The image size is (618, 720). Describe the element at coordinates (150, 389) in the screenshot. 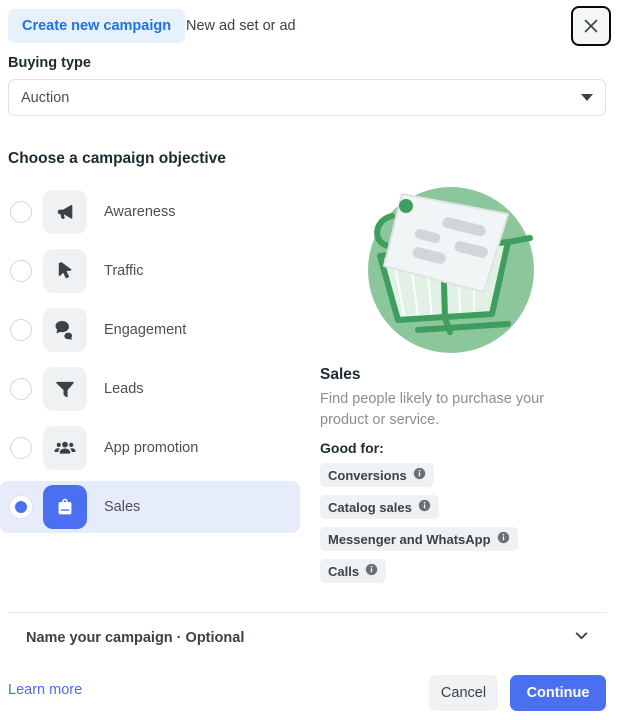

I see `objective-row-leads: Leads` at that location.